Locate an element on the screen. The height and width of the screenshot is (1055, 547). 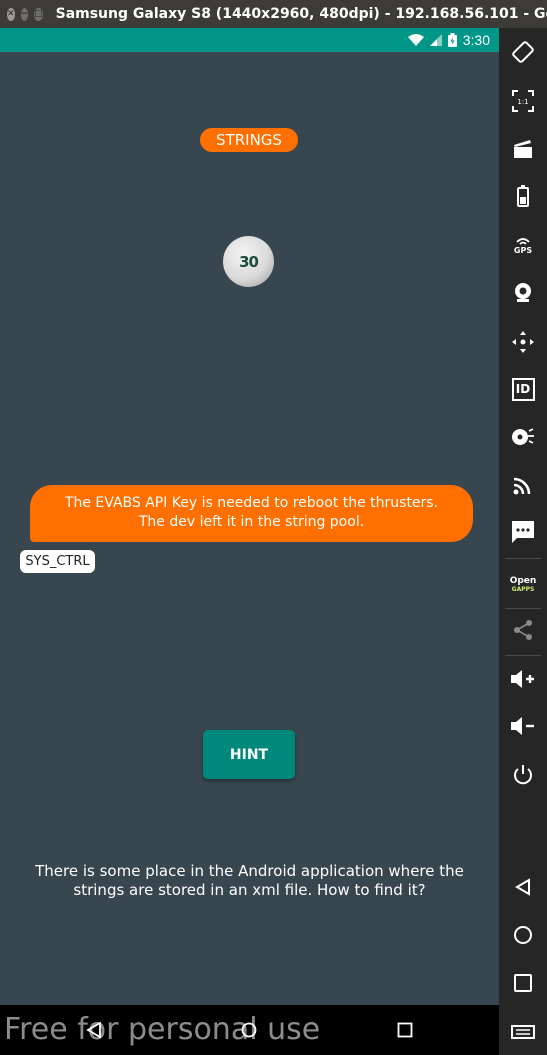
volume-down-icon is located at coordinates (523, 726).